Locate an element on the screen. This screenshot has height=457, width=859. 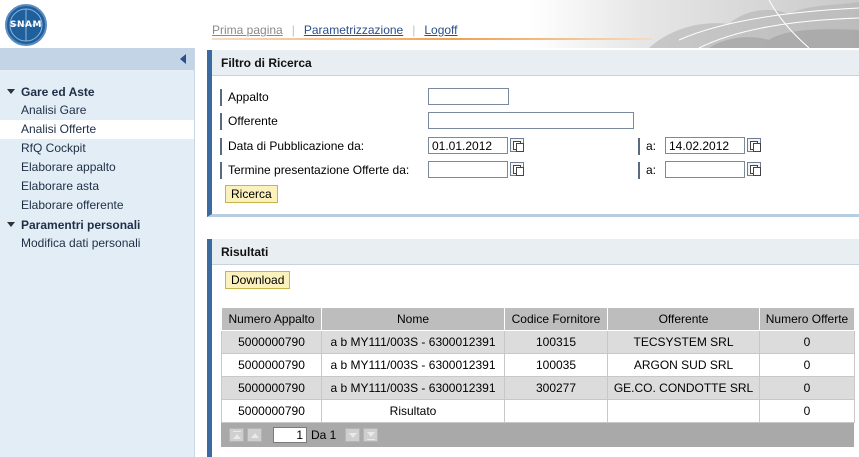
map-decoration is located at coordinates (694, 24).